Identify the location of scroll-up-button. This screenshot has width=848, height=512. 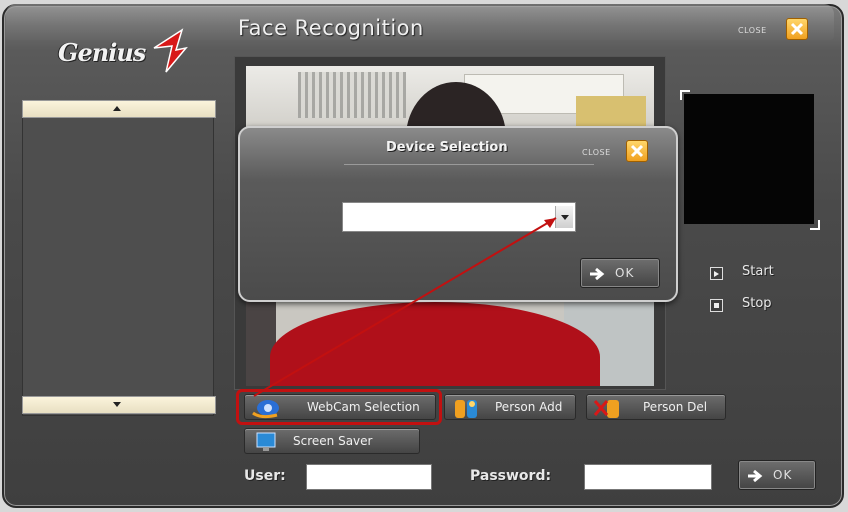
(119, 109).